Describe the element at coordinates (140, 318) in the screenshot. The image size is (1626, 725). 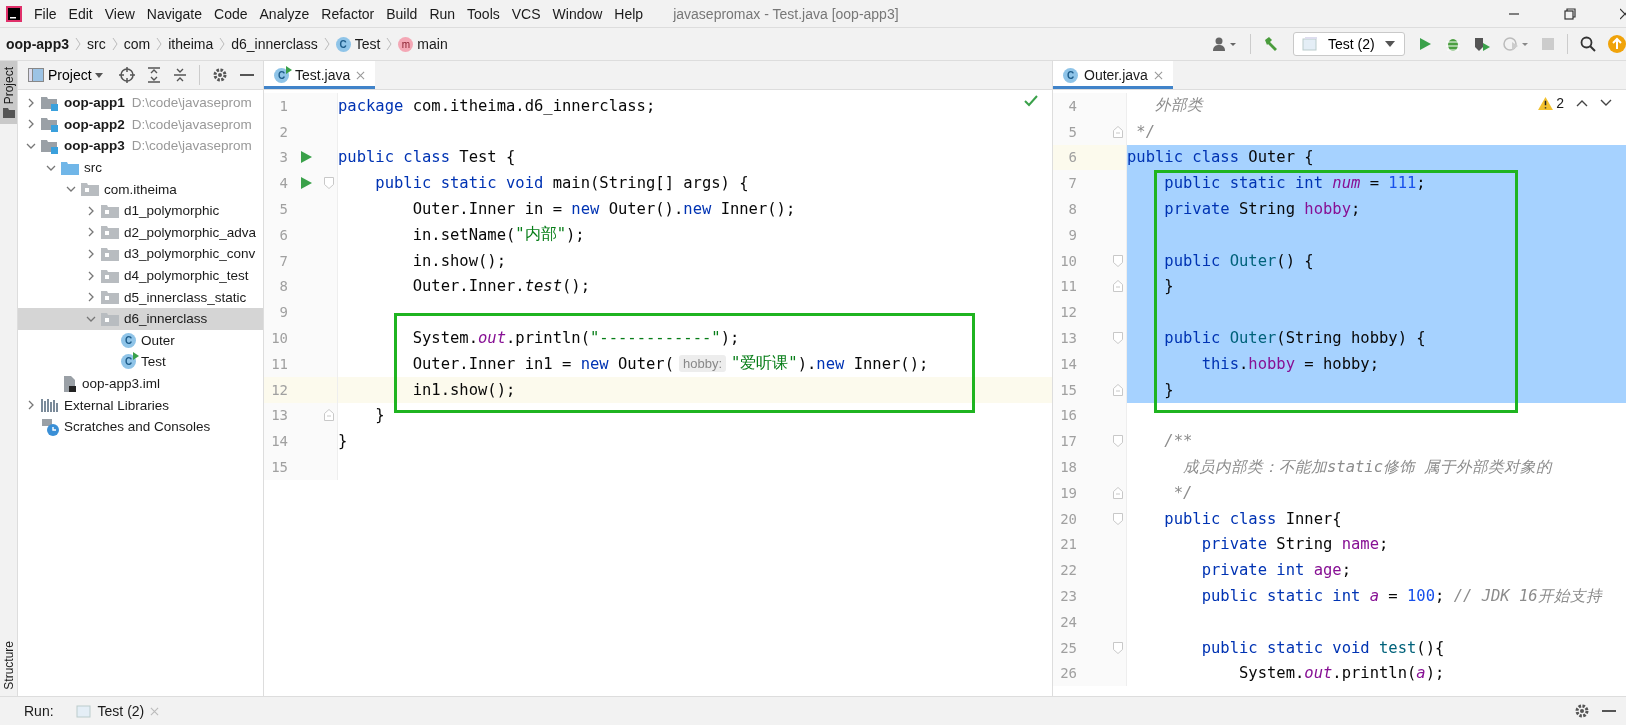
I see `tree-item: d6_innerclass` at that location.